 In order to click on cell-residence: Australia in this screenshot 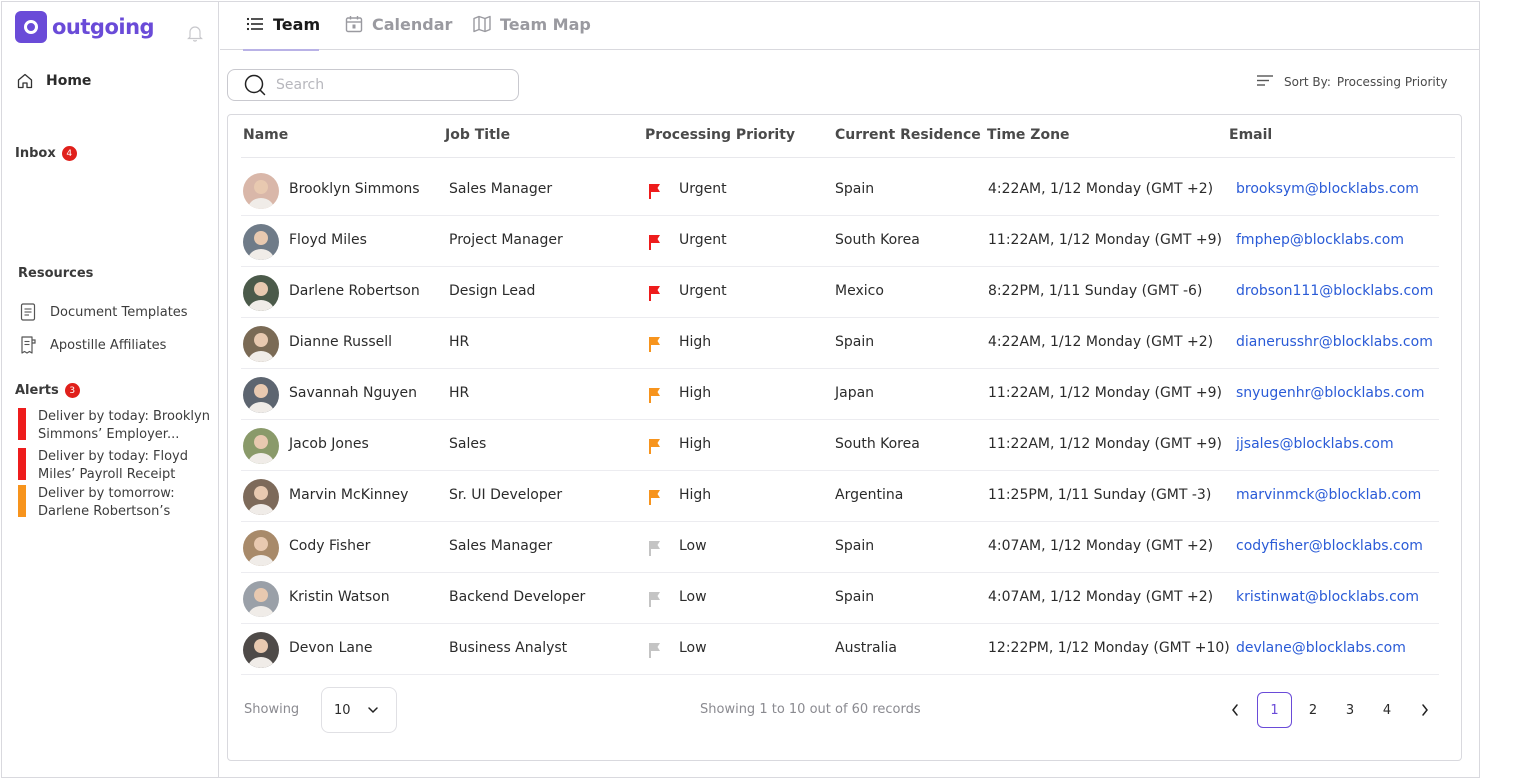, I will do `click(866, 648)`.